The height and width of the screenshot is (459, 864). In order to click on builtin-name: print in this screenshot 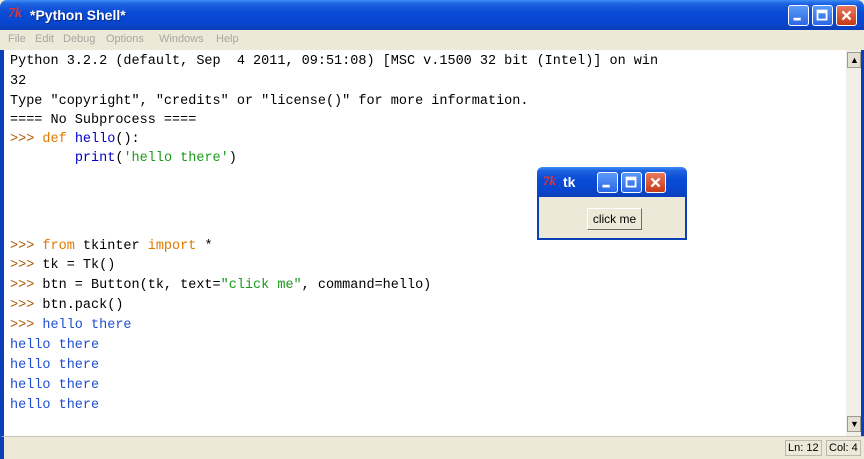, I will do `click(95, 158)`.